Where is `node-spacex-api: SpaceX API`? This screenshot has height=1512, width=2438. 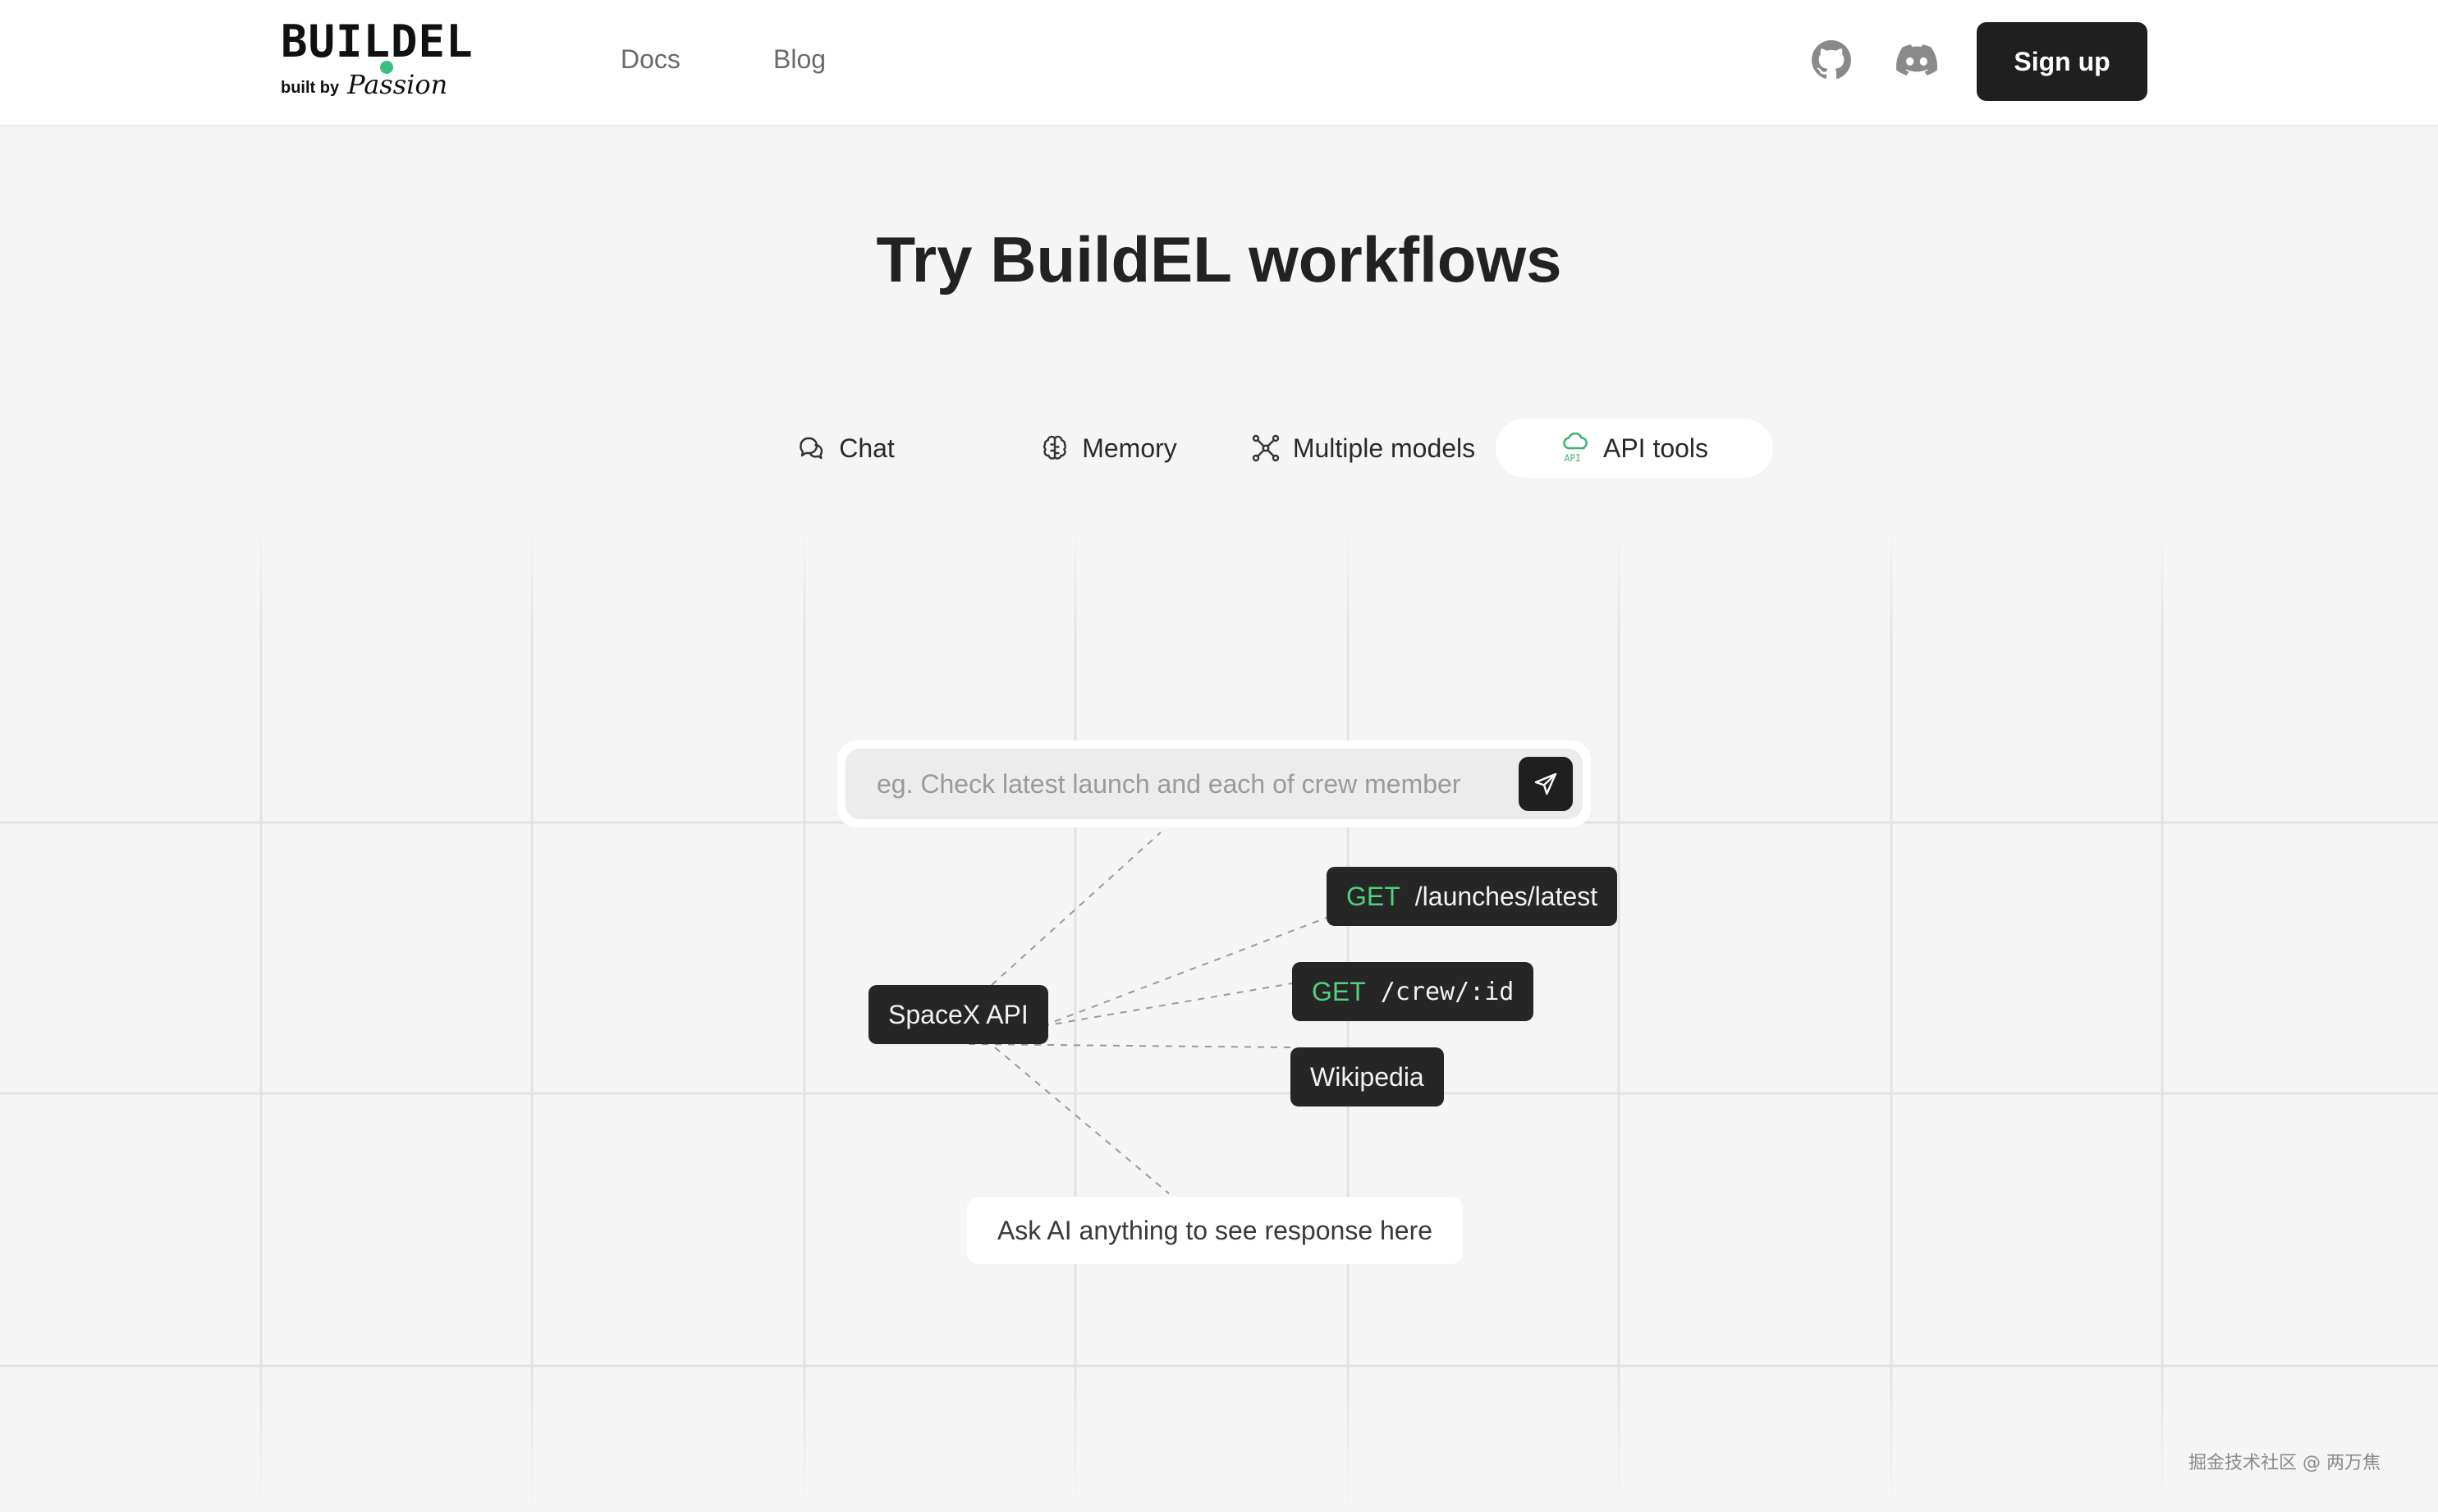 node-spacex-api: SpaceX API is located at coordinates (958, 1014).